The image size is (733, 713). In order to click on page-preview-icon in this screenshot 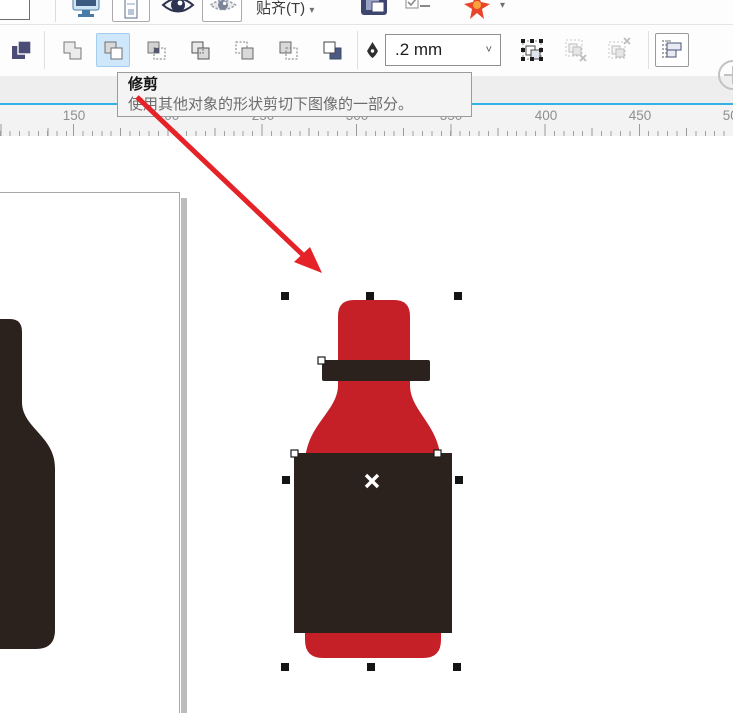, I will do `click(131, 9)`.